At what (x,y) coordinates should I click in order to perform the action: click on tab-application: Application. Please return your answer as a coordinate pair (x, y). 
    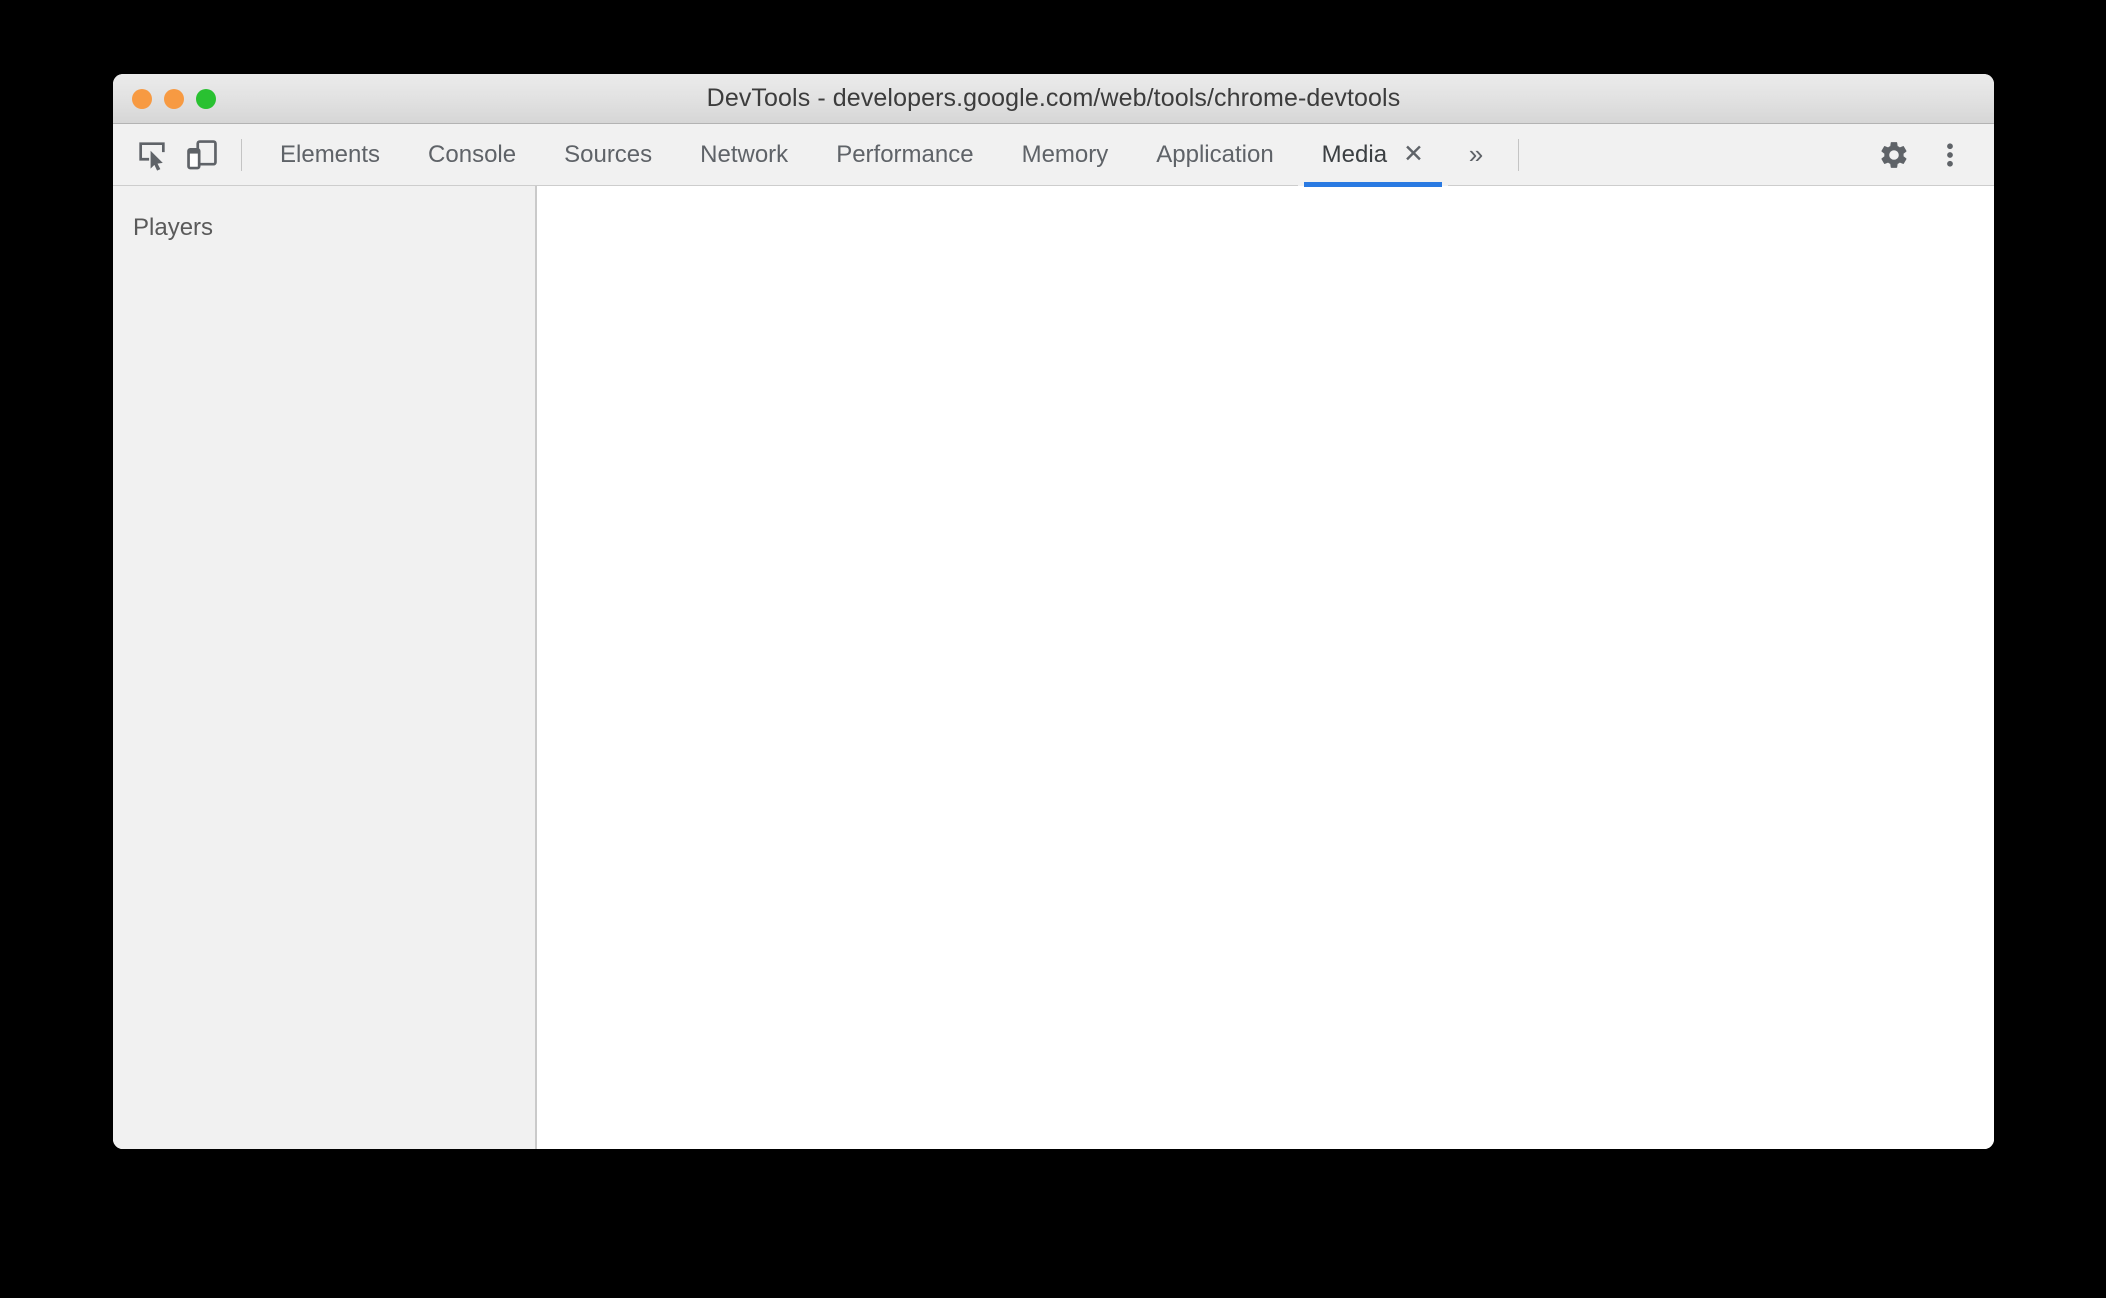
    Looking at the image, I should click on (1214, 155).